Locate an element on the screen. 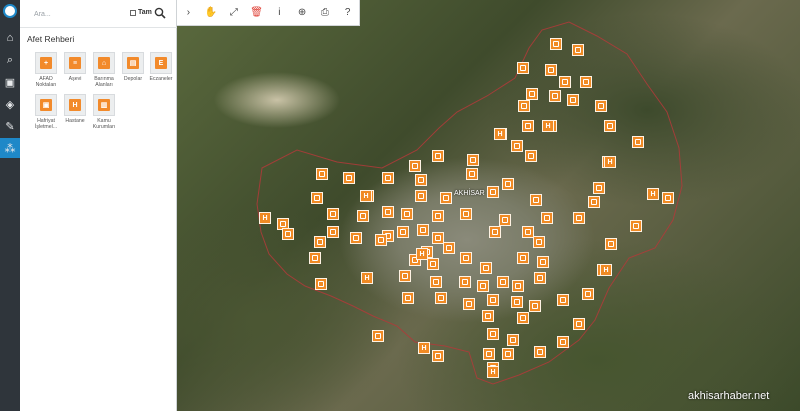 This screenshot has height=411, width=800. search-rail-icon: ⌕ is located at coordinates (10, 60).